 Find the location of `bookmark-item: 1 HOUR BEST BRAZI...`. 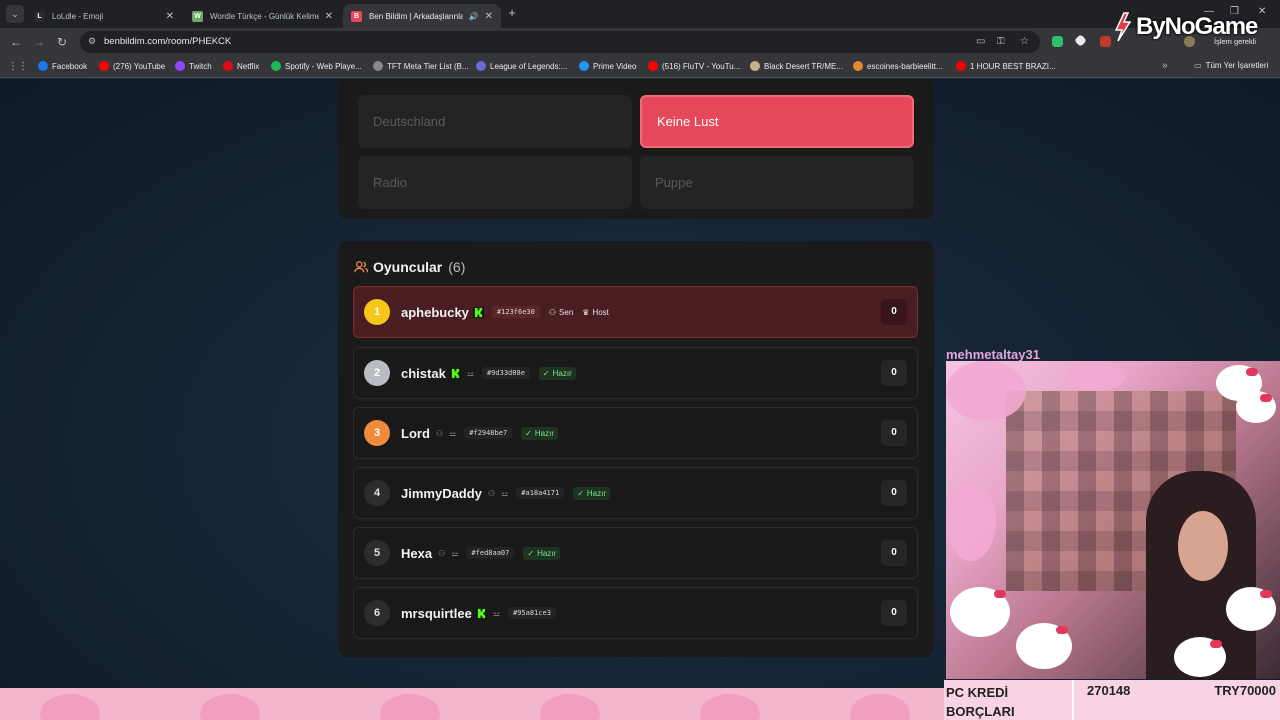

bookmark-item: 1 HOUR BEST BRAZI... is located at coordinates (1006, 66).